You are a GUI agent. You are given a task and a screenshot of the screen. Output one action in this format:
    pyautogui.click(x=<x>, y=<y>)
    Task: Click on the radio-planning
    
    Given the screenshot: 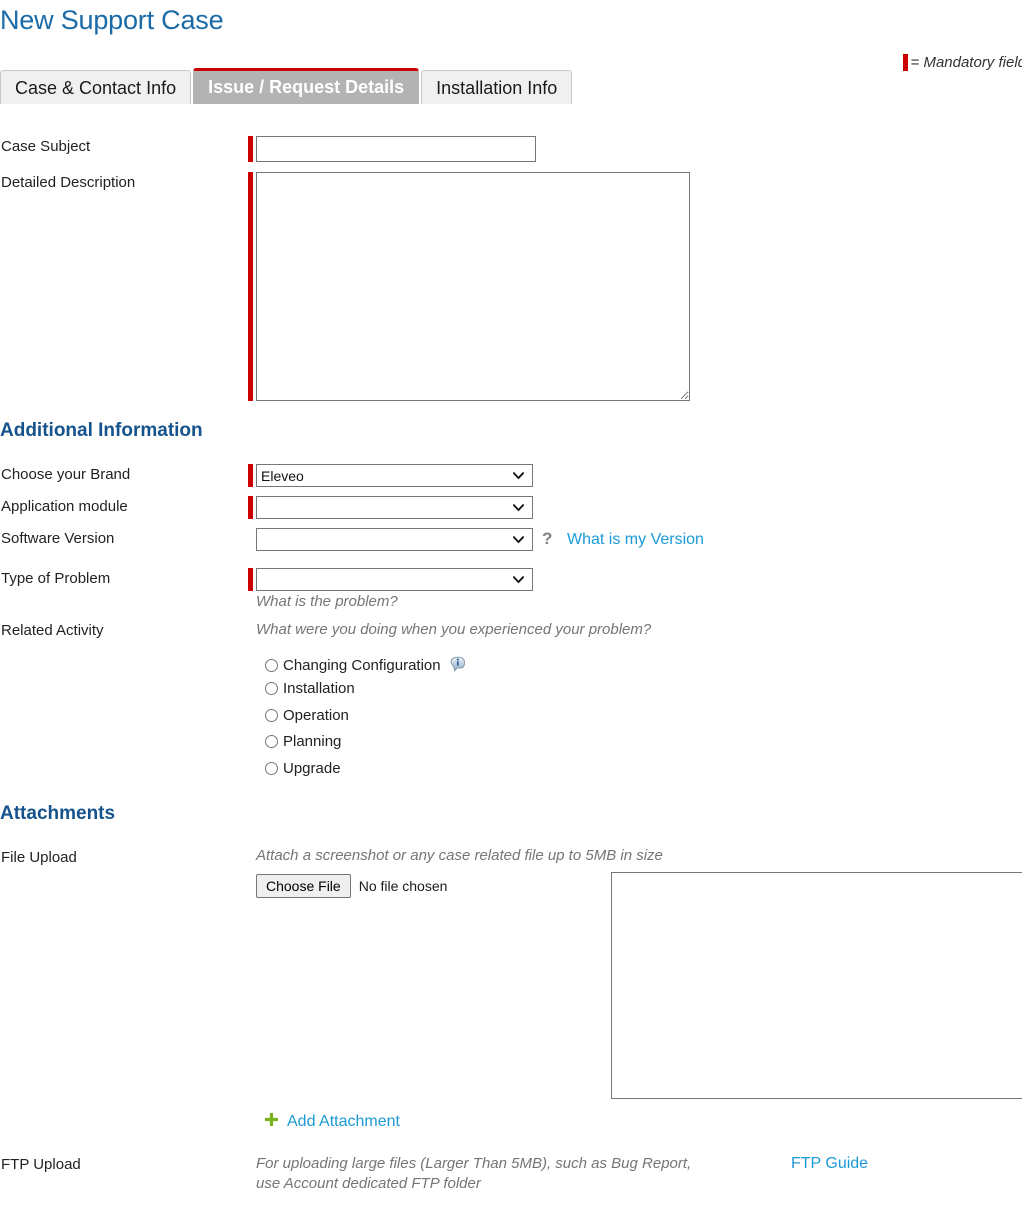 What is the action you would take?
    pyautogui.click(x=271, y=741)
    